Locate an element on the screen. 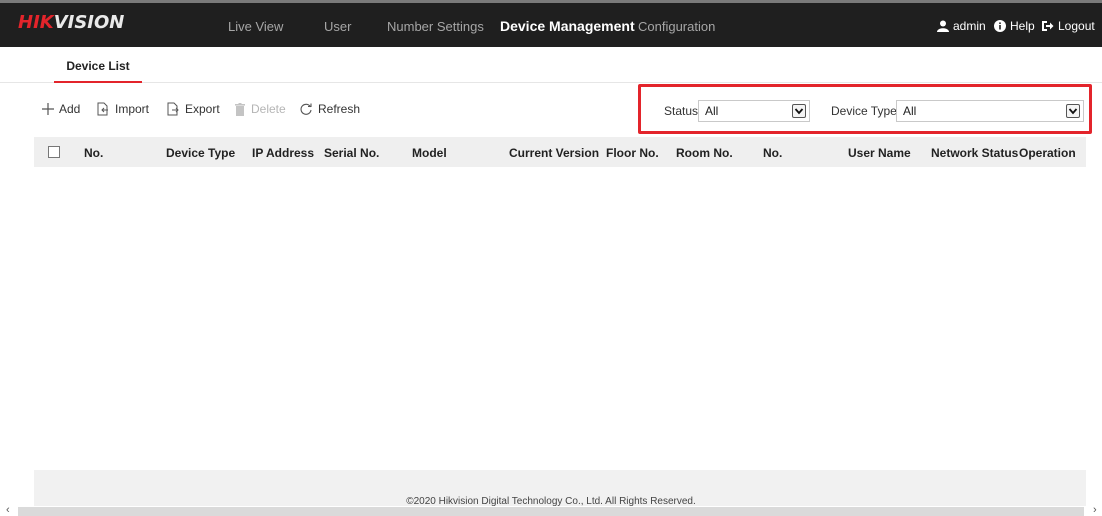 The image size is (1102, 516). user-menu: admin is located at coordinates (961, 26).